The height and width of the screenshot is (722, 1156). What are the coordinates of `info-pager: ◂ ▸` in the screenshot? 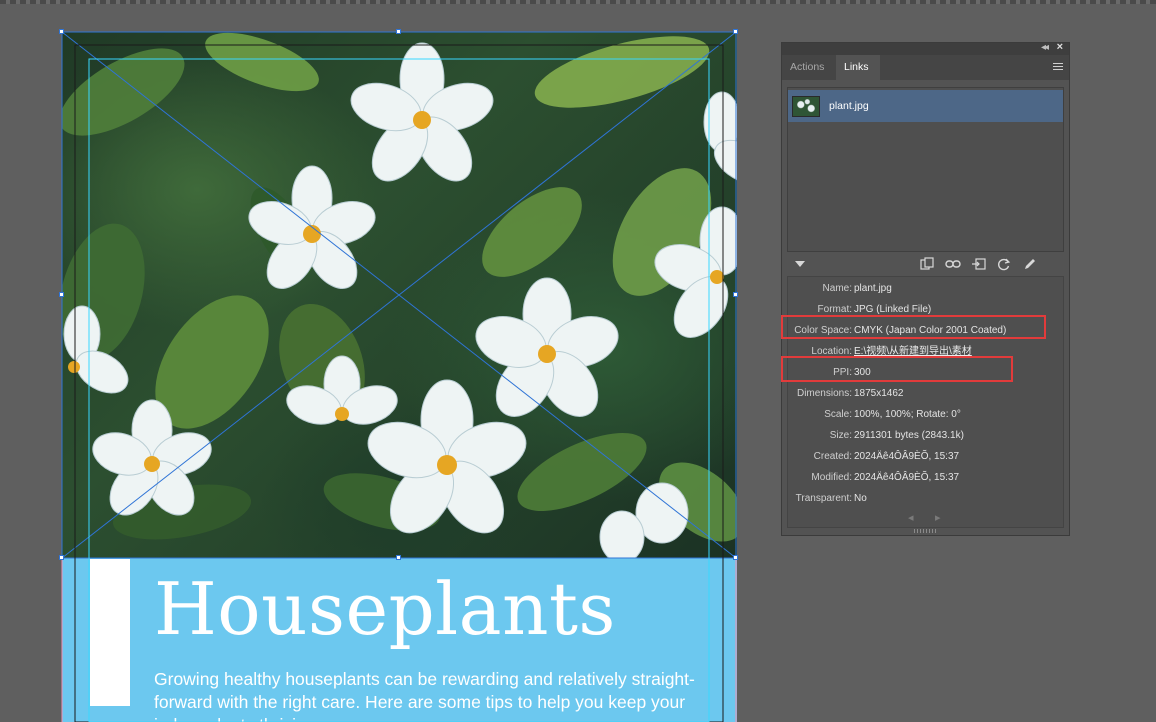 It's located at (925, 518).